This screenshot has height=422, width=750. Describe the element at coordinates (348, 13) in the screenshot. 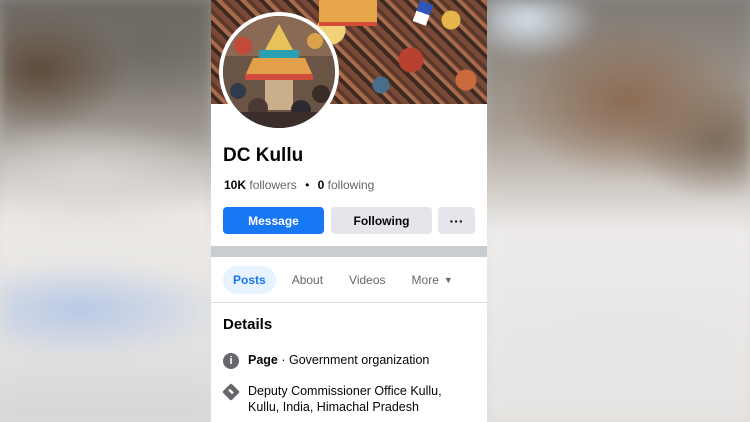

I see `cover-canopy-shape` at that location.